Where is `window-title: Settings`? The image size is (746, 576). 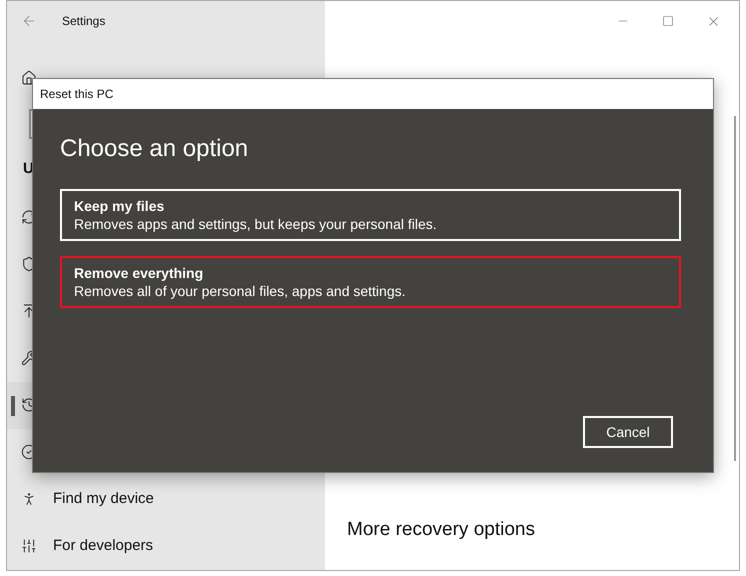 window-title: Settings is located at coordinates (84, 21).